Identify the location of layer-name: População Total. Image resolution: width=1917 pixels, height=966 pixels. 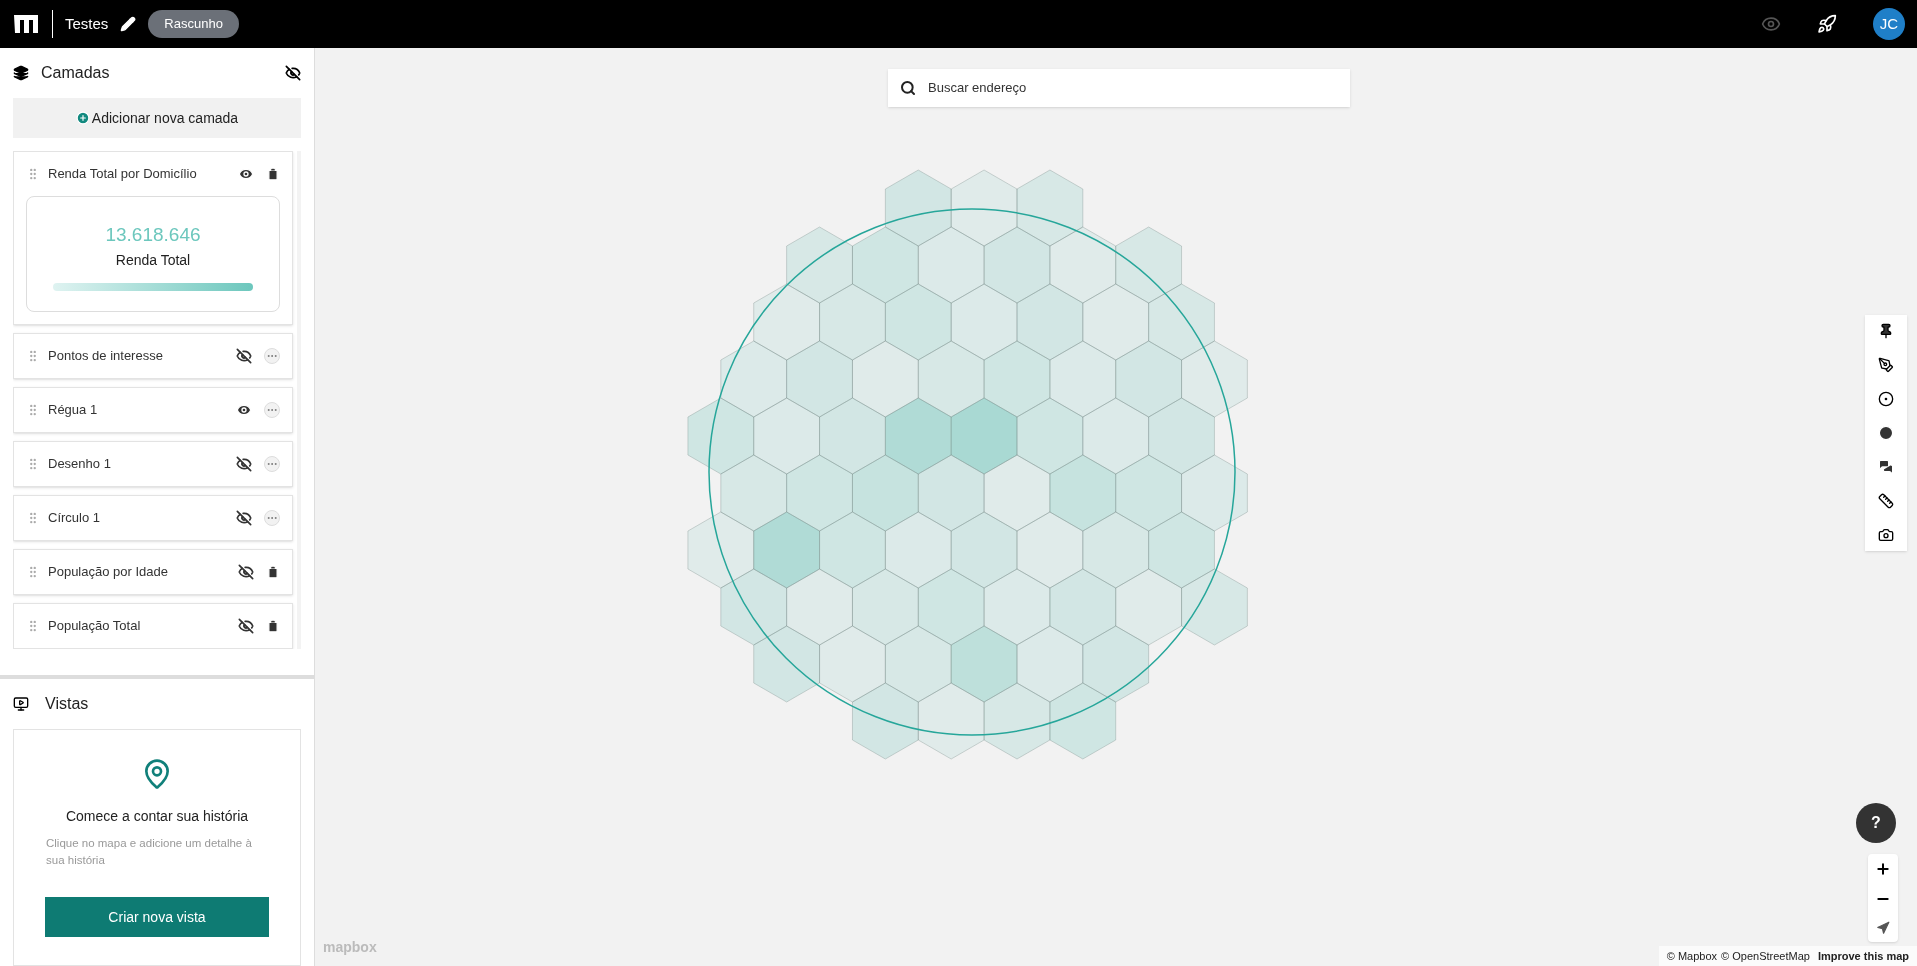
(95, 625).